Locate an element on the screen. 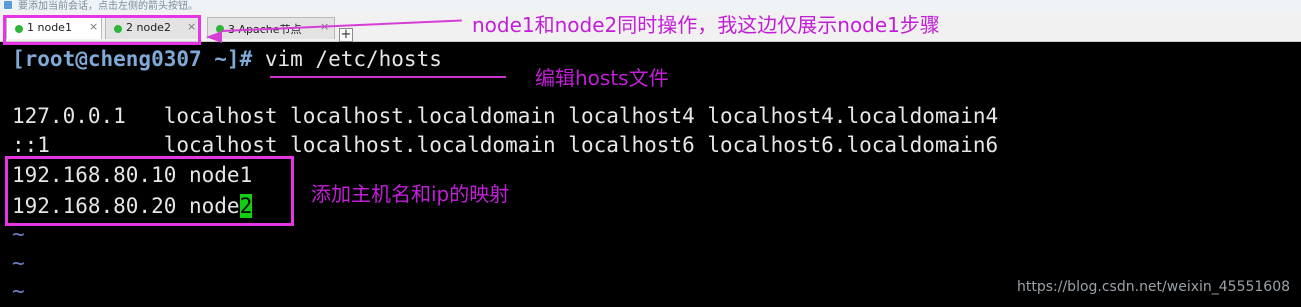 This screenshot has width=1301, height=307. shell-prompt: [root@cheng0307 ~]# is located at coordinates (132, 59).